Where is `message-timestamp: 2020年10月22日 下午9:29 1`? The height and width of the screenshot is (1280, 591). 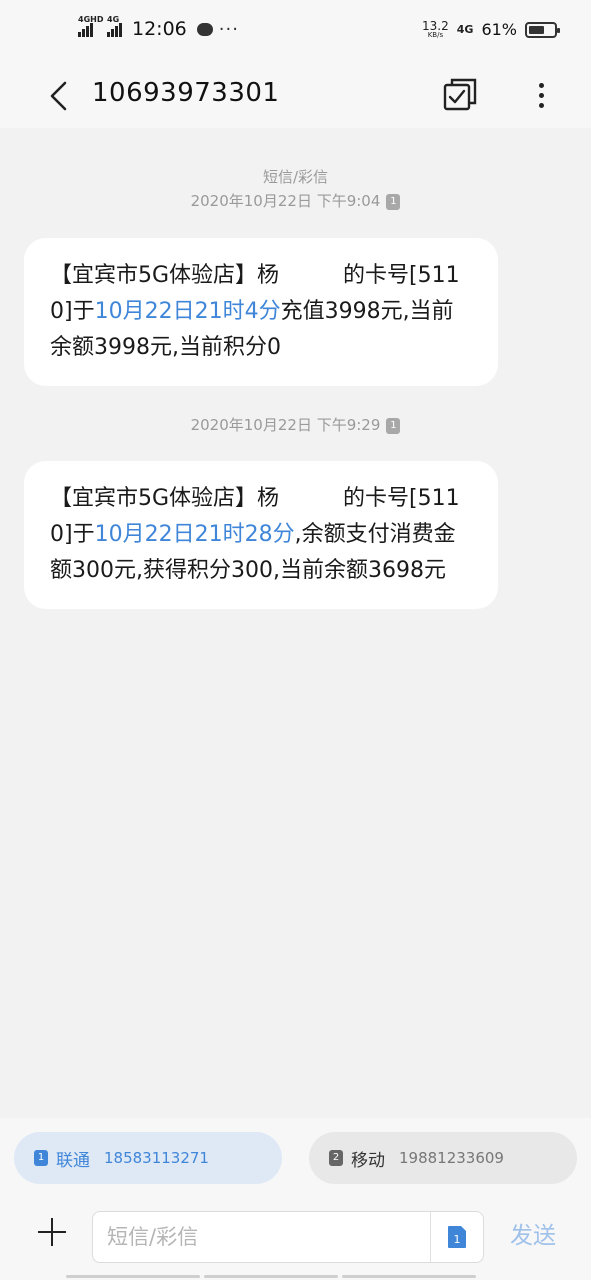 message-timestamp: 2020年10月22日 下午9:29 1 is located at coordinates (295, 424).